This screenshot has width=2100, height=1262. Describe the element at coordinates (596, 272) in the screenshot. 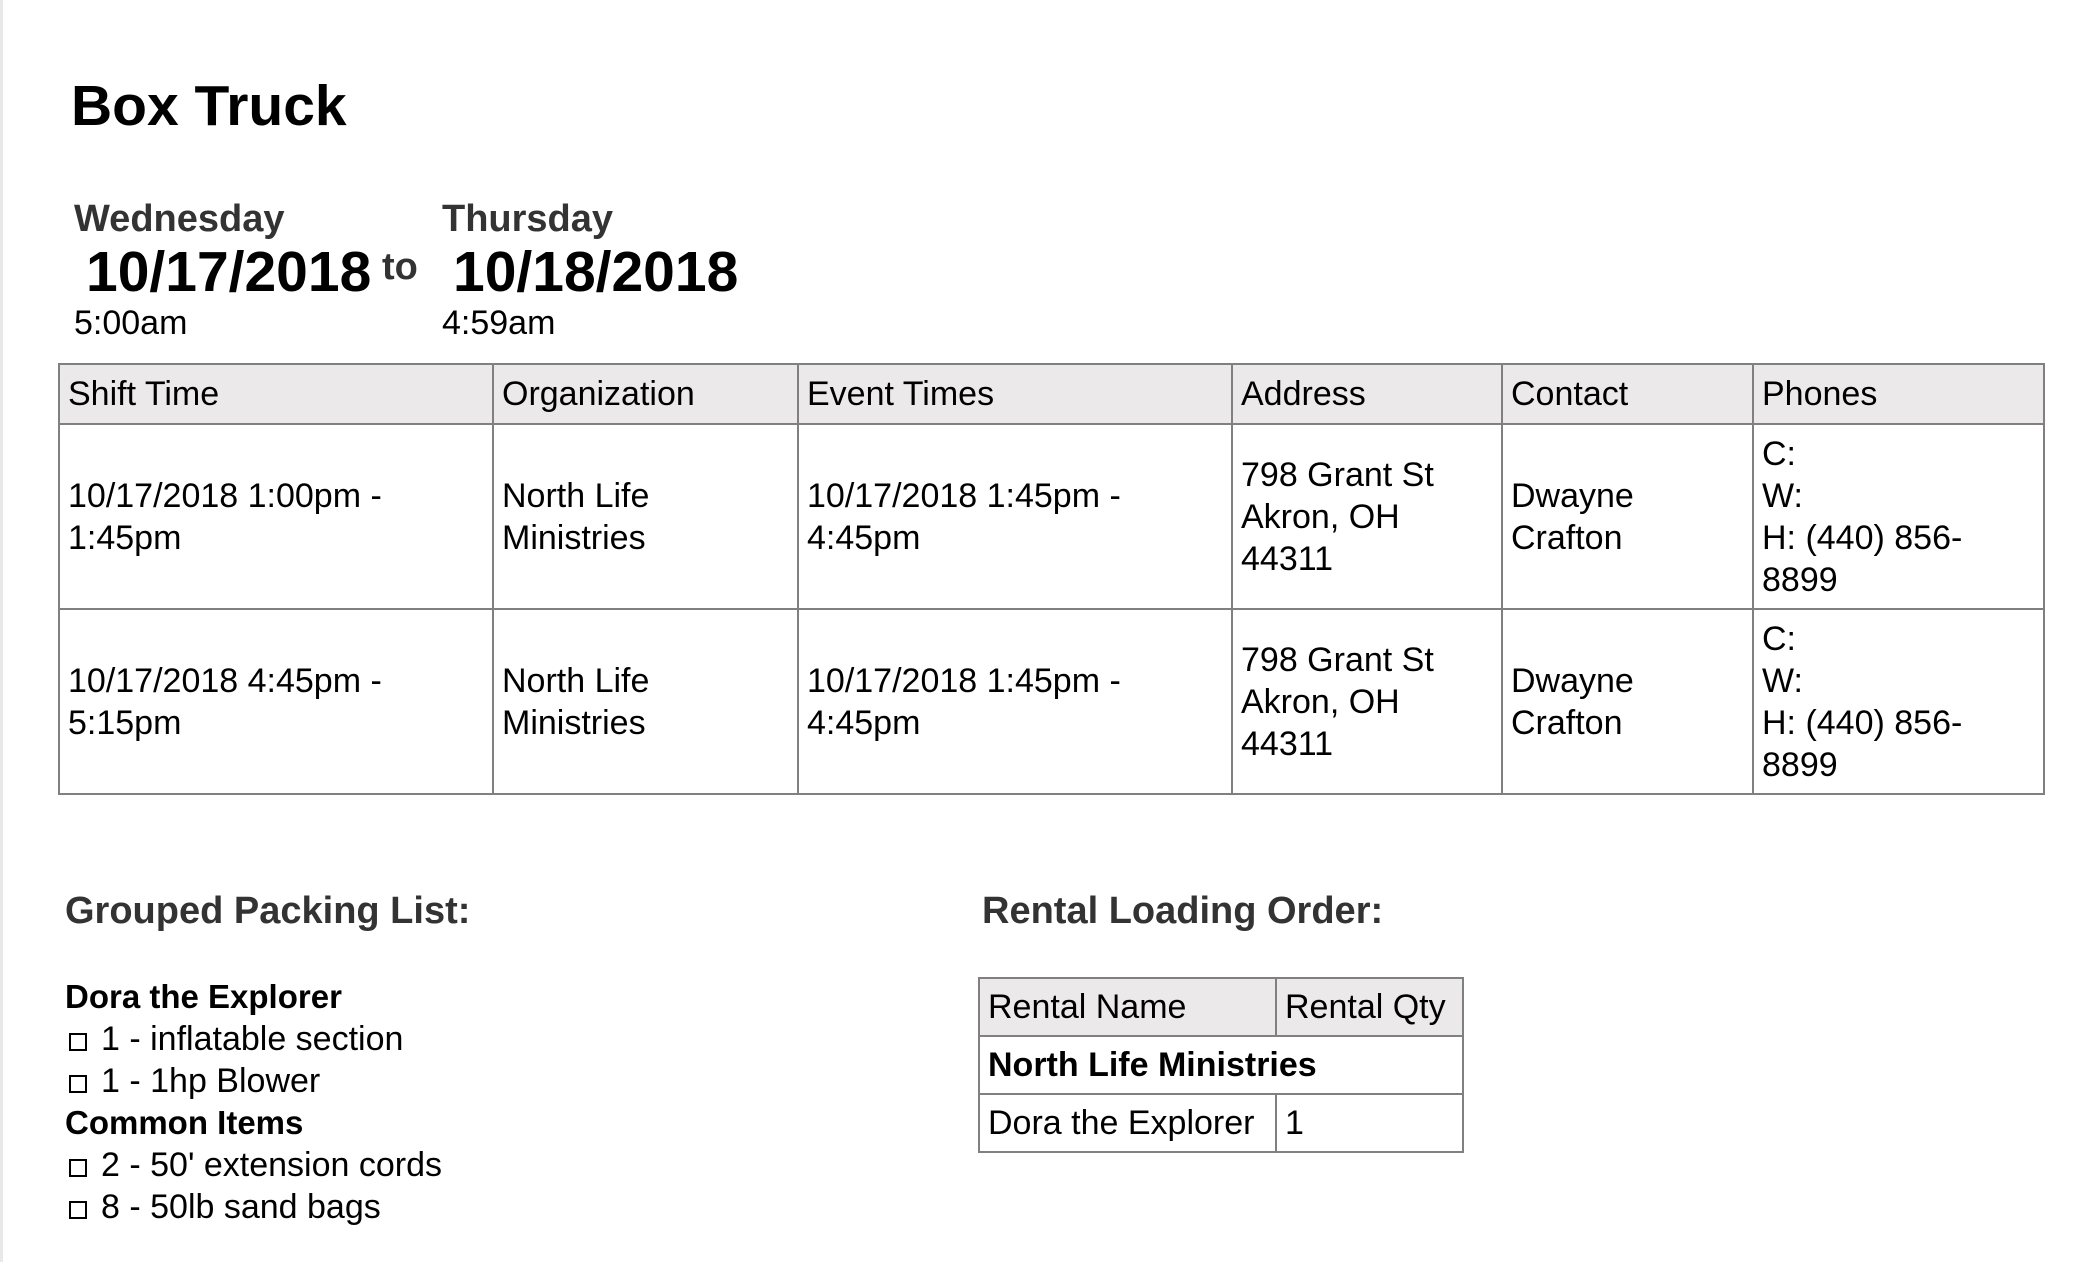

I see `end-date: 10/18/2018` at that location.